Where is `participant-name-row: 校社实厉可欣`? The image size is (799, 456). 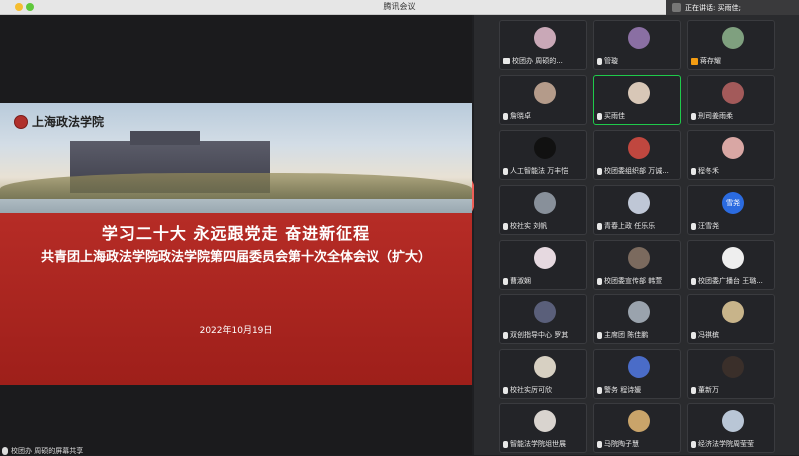
participant-name-row: 校社实厉可欣 is located at coordinates (543, 390).